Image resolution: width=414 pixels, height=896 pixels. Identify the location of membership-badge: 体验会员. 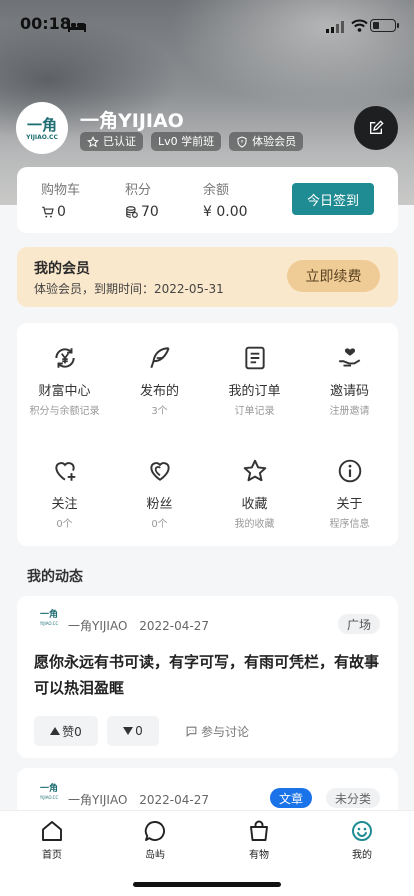
(266, 141).